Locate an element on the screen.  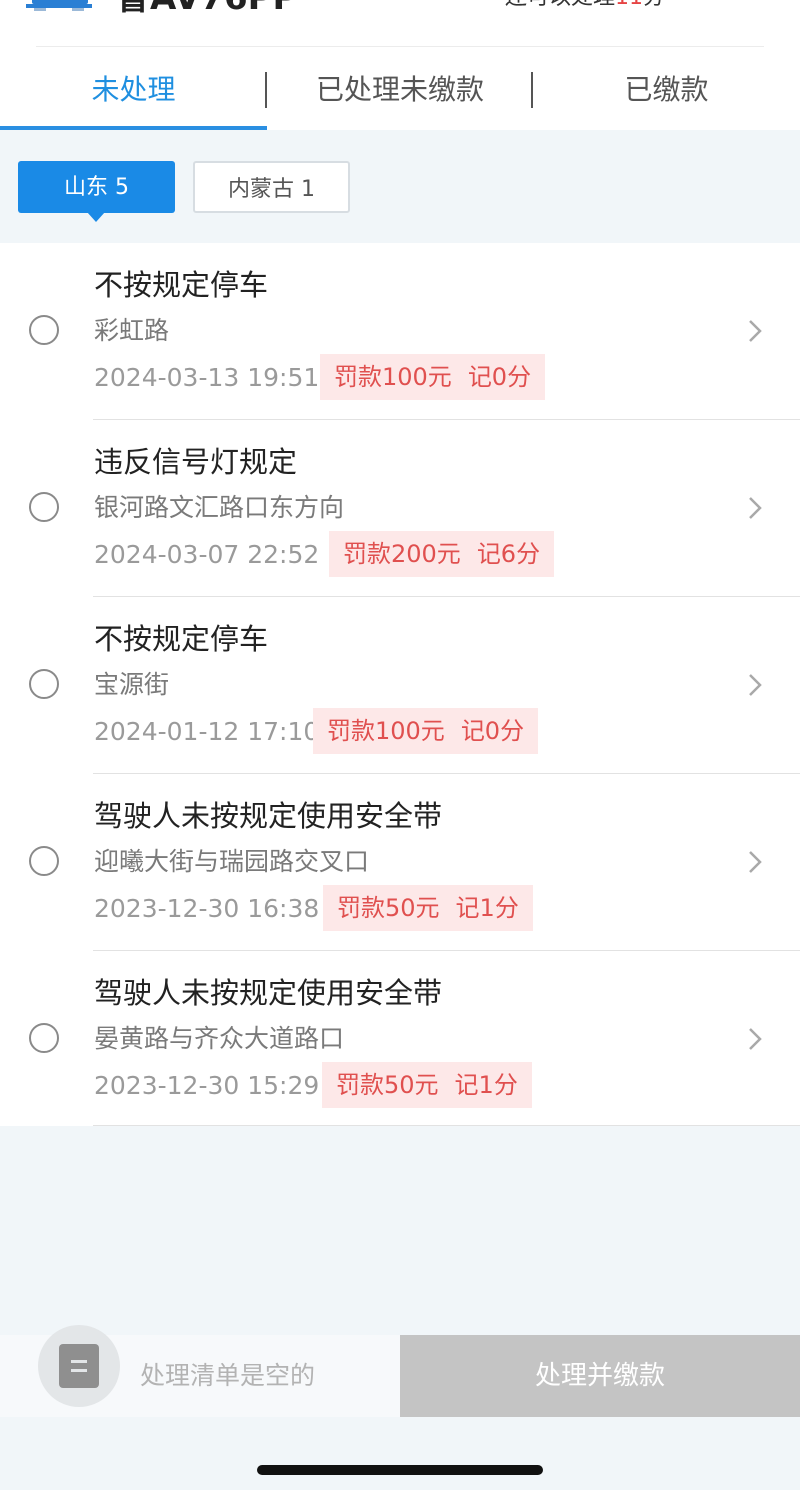
violation-title: 违反信号灯规定 is located at coordinates (196, 462).